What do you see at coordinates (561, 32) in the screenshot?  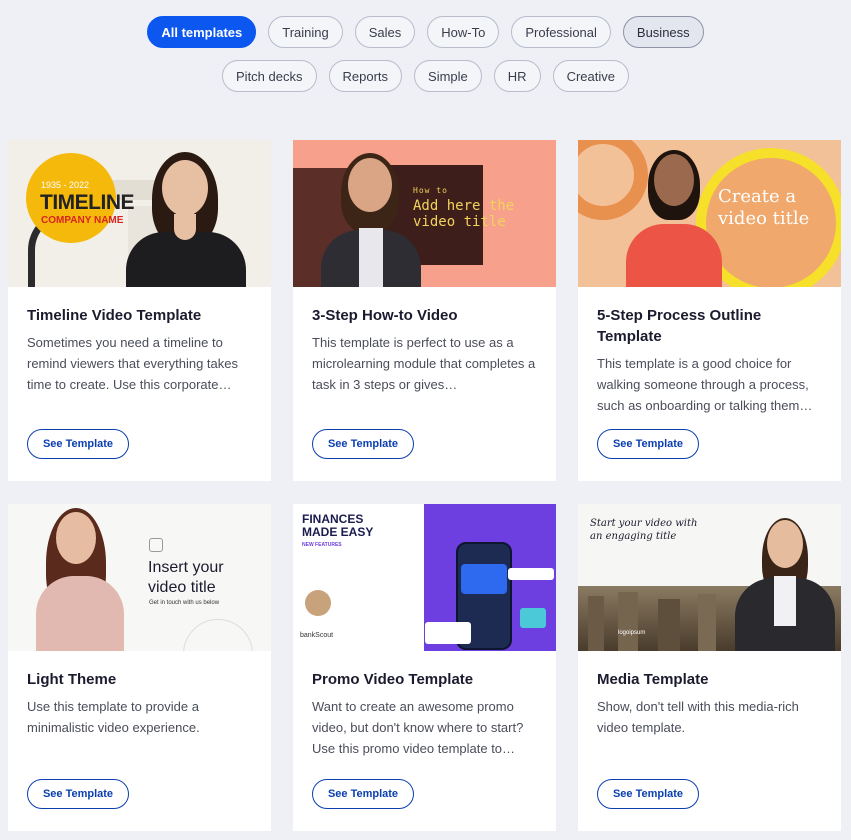 I see `filter-professional: Professional` at bounding box center [561, 32].